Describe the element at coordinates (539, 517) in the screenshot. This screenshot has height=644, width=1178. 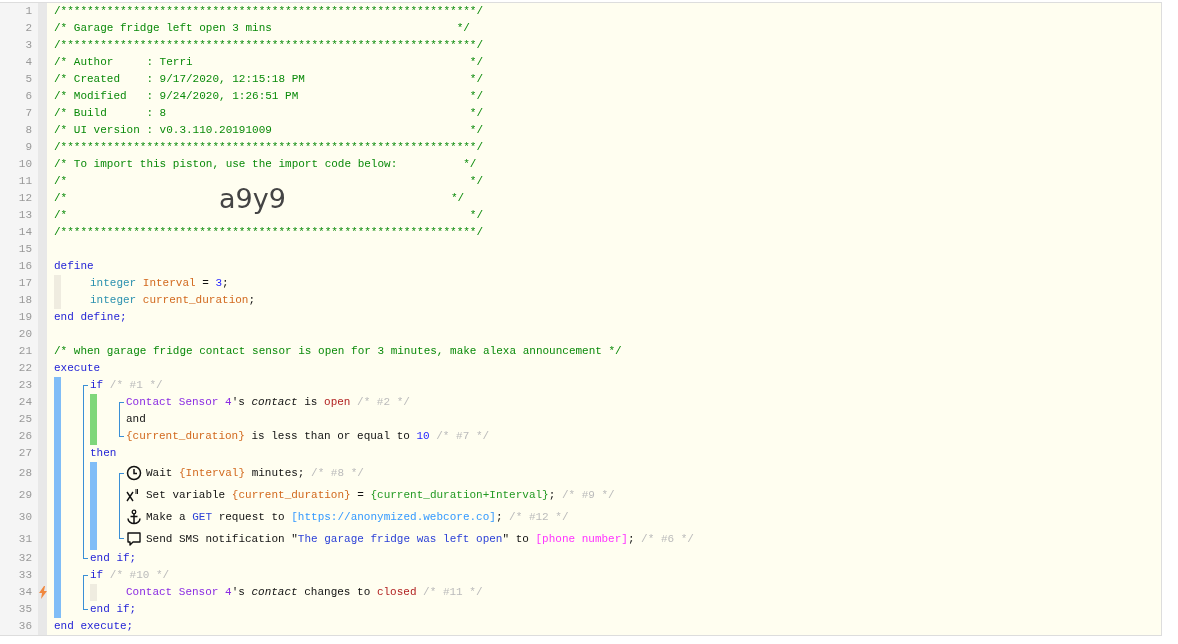
I see `statement-id: /* #12 */` at that location.